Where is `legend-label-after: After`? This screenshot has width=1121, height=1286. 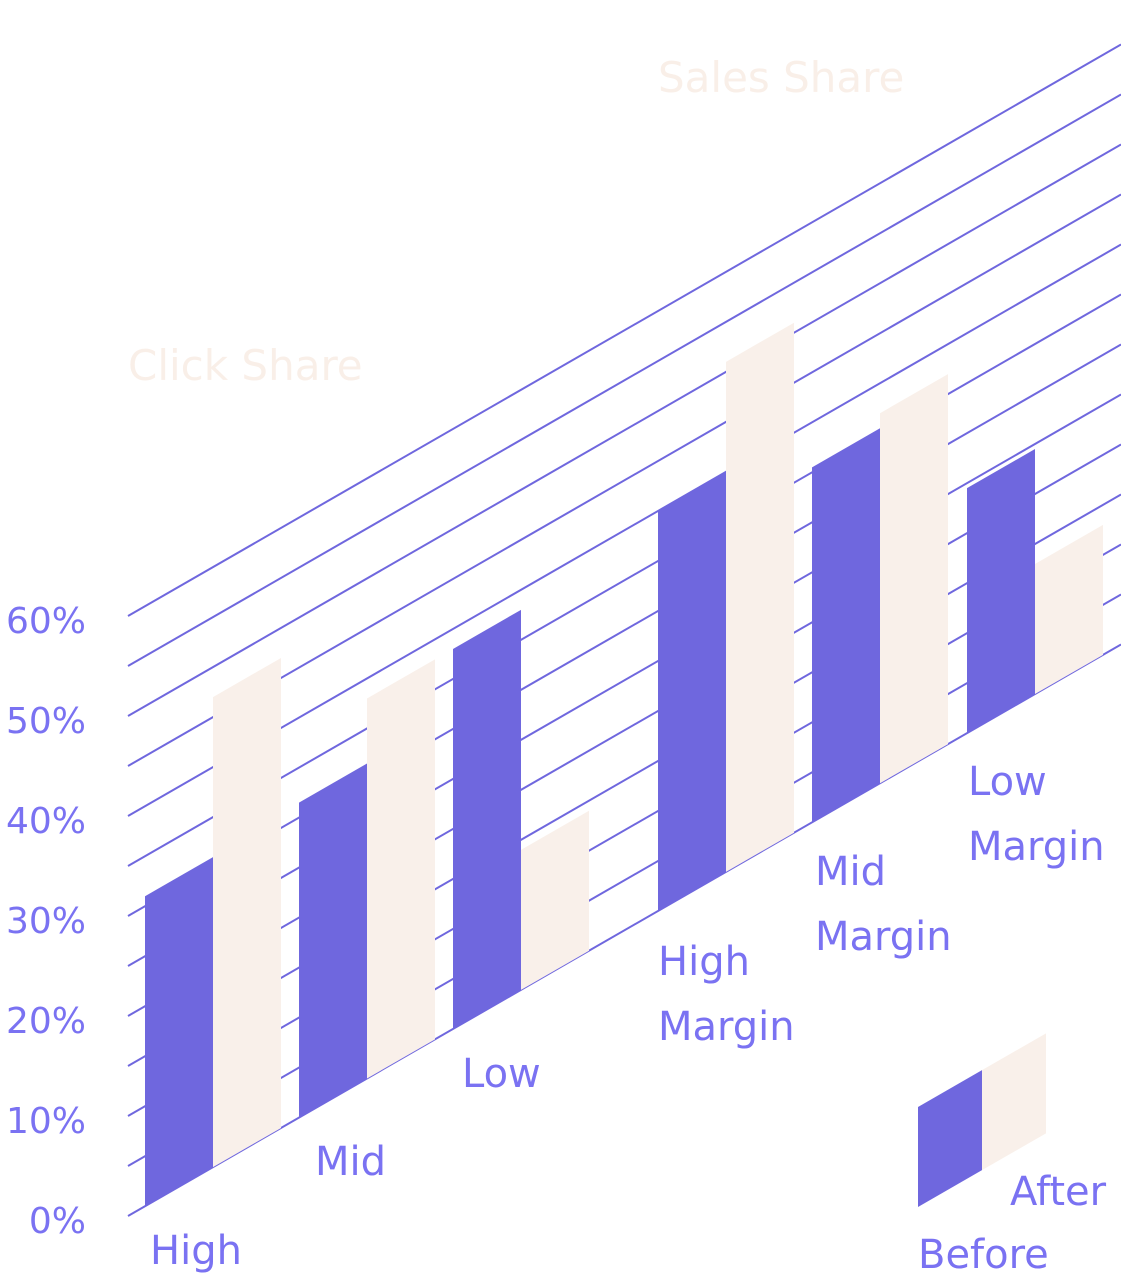 legend-label-after: After is located at coordinates (1058, 1192).